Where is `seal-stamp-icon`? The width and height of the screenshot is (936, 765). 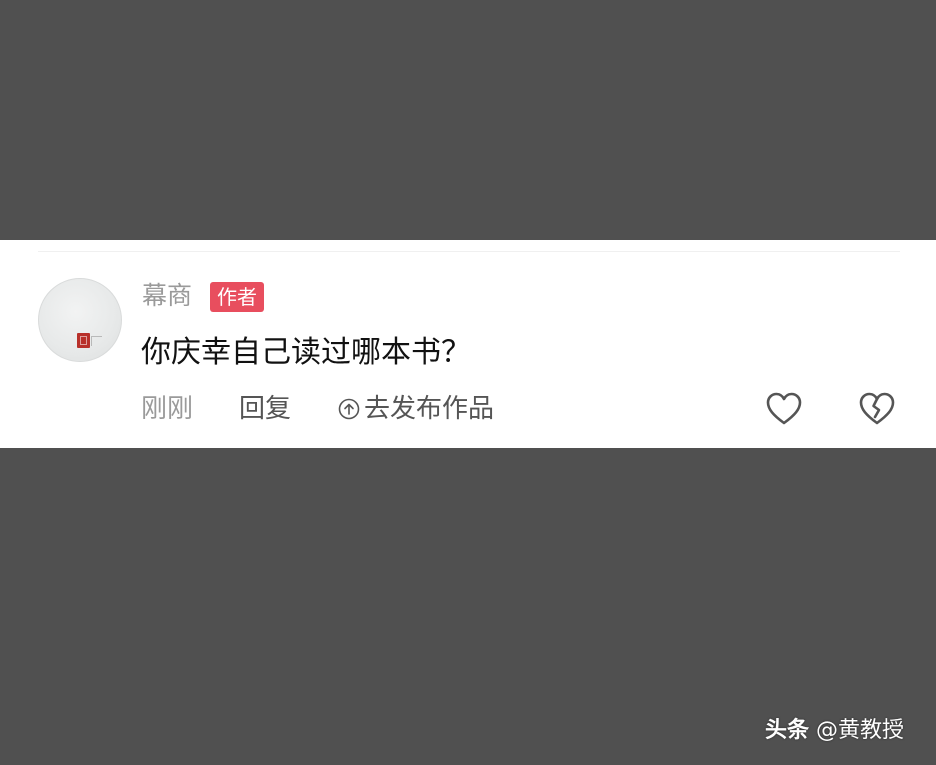 seal-stamp-icon is located at coordinates (83, 340).